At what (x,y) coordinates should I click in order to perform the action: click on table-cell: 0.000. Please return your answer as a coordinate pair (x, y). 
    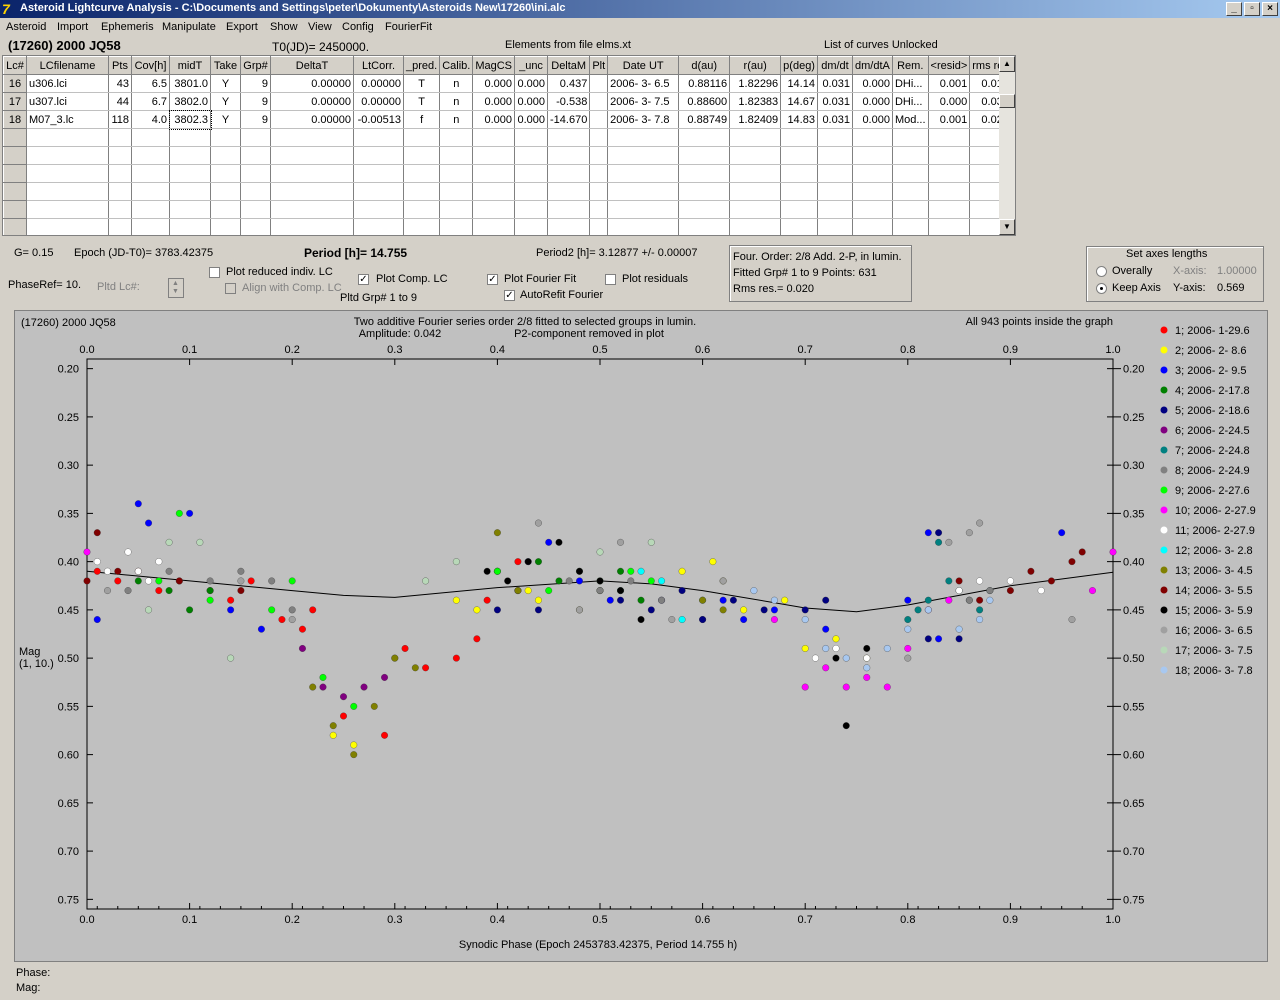
    Looking at the image, I should click on (531, 83).